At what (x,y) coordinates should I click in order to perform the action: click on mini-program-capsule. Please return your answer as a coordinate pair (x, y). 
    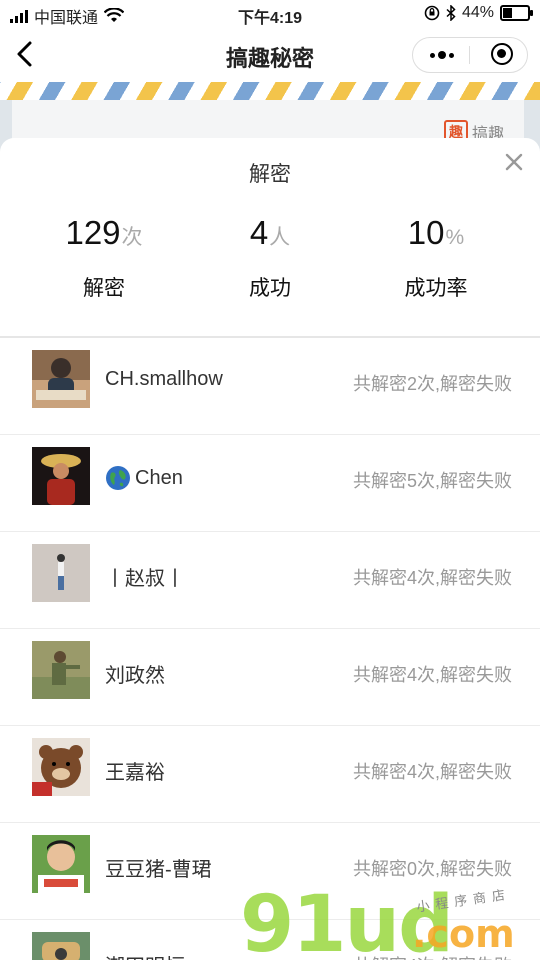
    Looking at the image, I should click on (470, 55).